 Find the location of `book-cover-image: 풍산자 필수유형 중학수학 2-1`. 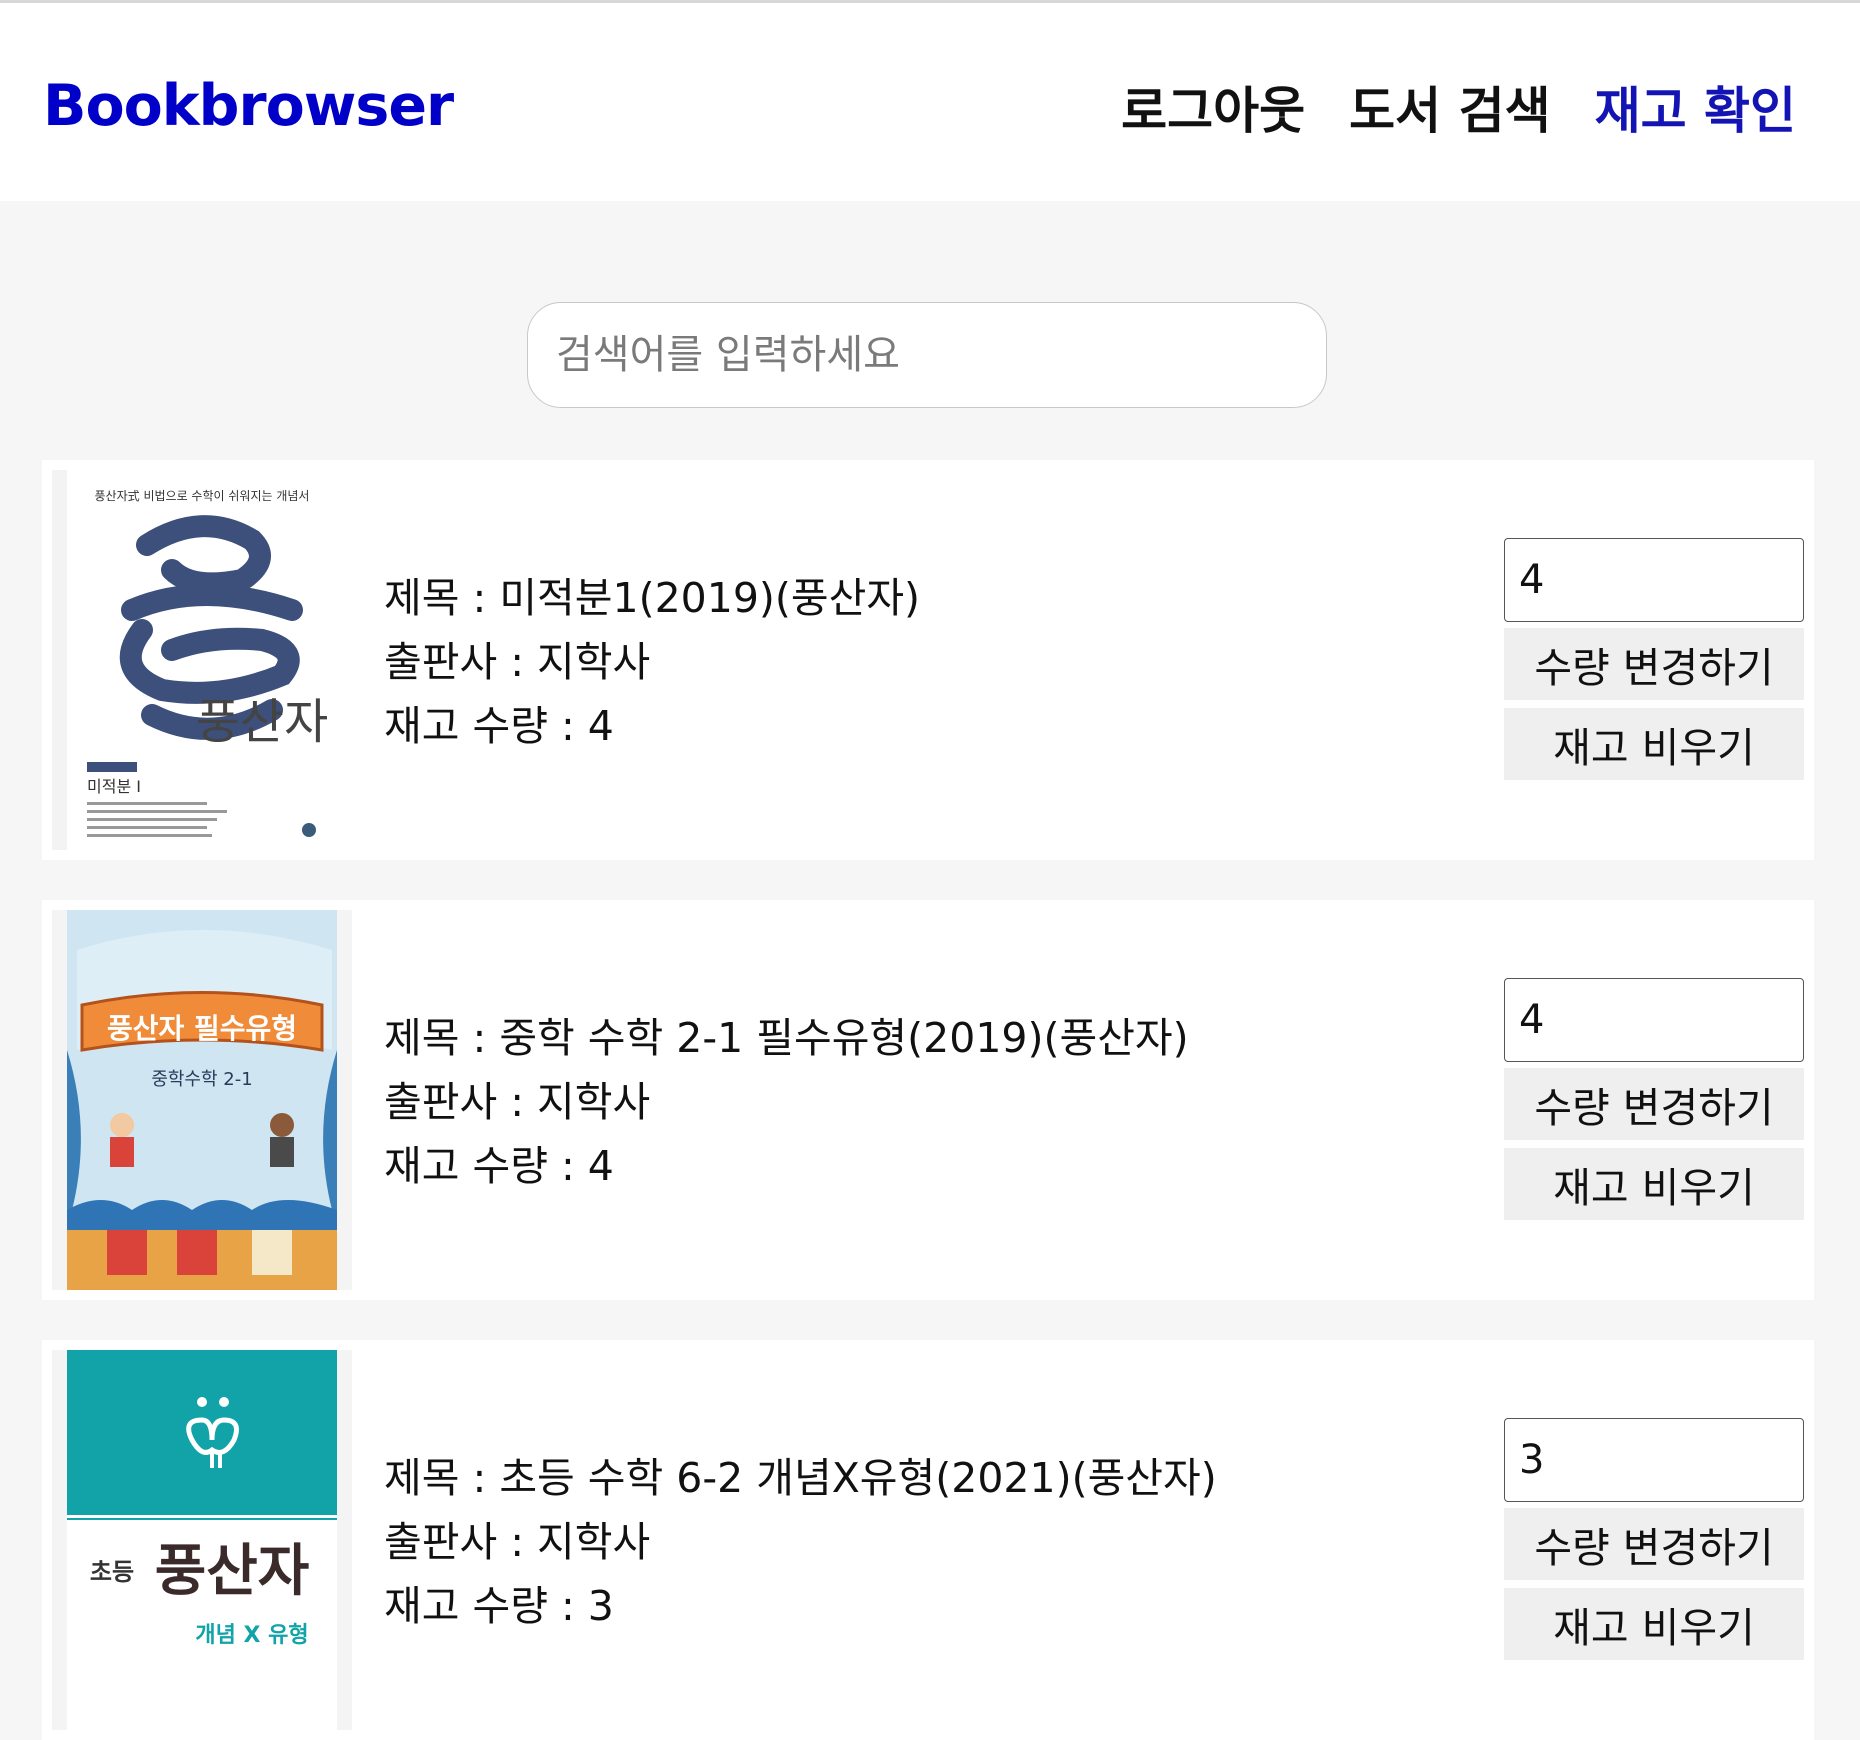

book-cover-image: 풍산자 필수유형 중학수학 2-1 is located at coordinates (202, 1100).